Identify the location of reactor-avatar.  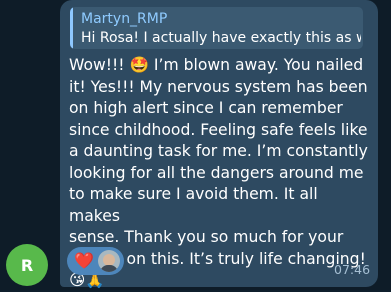
(109, 261).